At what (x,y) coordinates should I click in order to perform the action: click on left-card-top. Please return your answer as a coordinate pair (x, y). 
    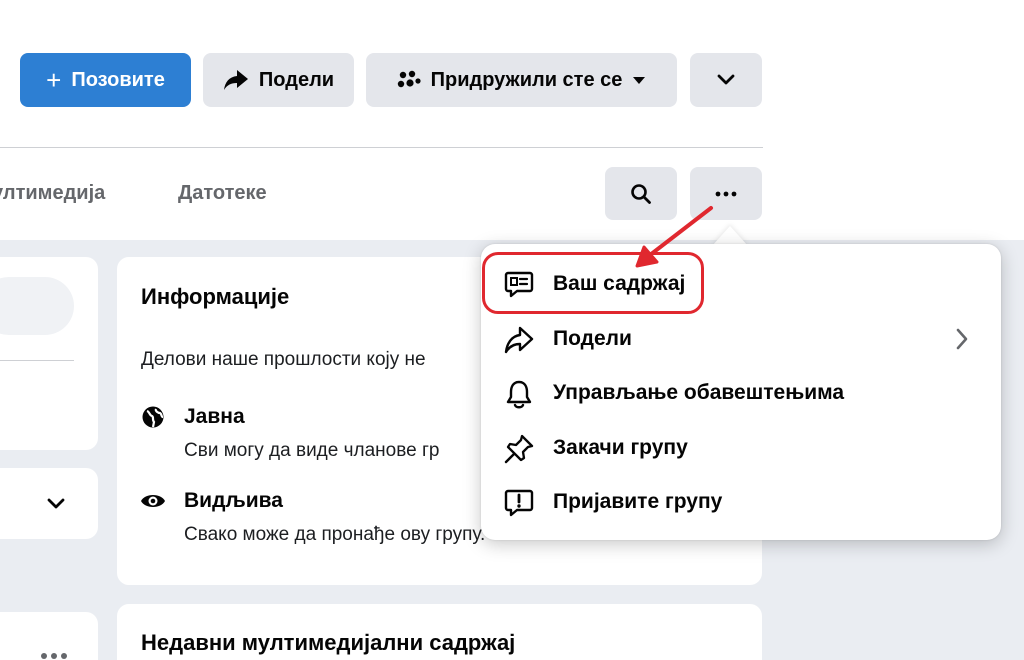
    Looking at the image, I should click on (49, 353).